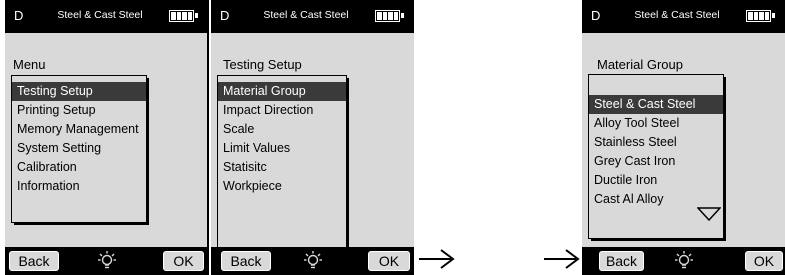 The width and height of the screenshot is (785, 275). Describe the element at coordinates (46, 186) in the screenshot. I see `menu-item-information: Information` at that location.